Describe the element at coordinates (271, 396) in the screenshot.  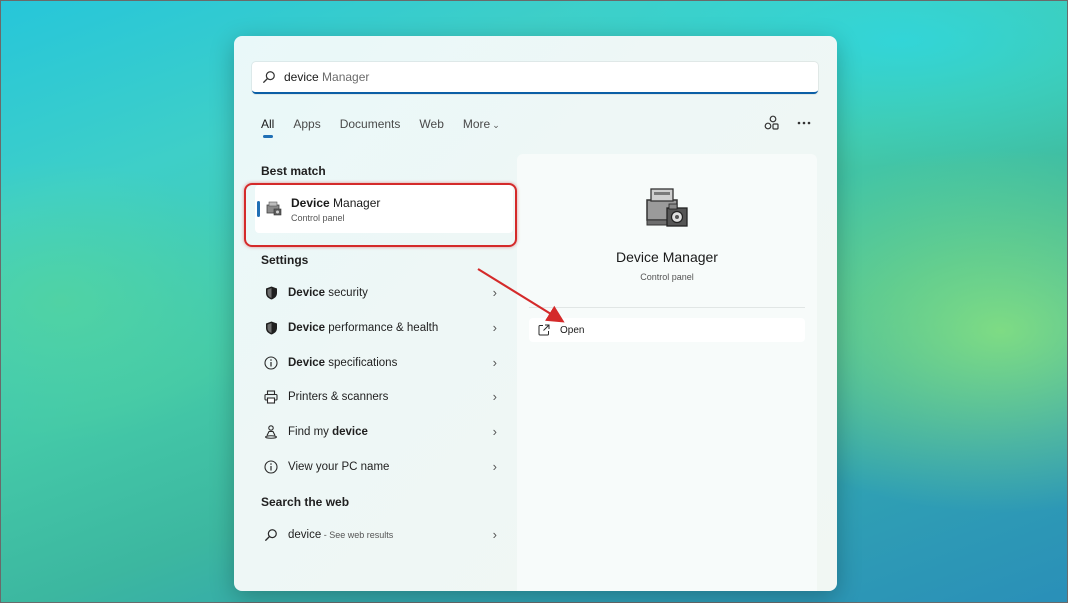
I see `printer-icon` at that location.